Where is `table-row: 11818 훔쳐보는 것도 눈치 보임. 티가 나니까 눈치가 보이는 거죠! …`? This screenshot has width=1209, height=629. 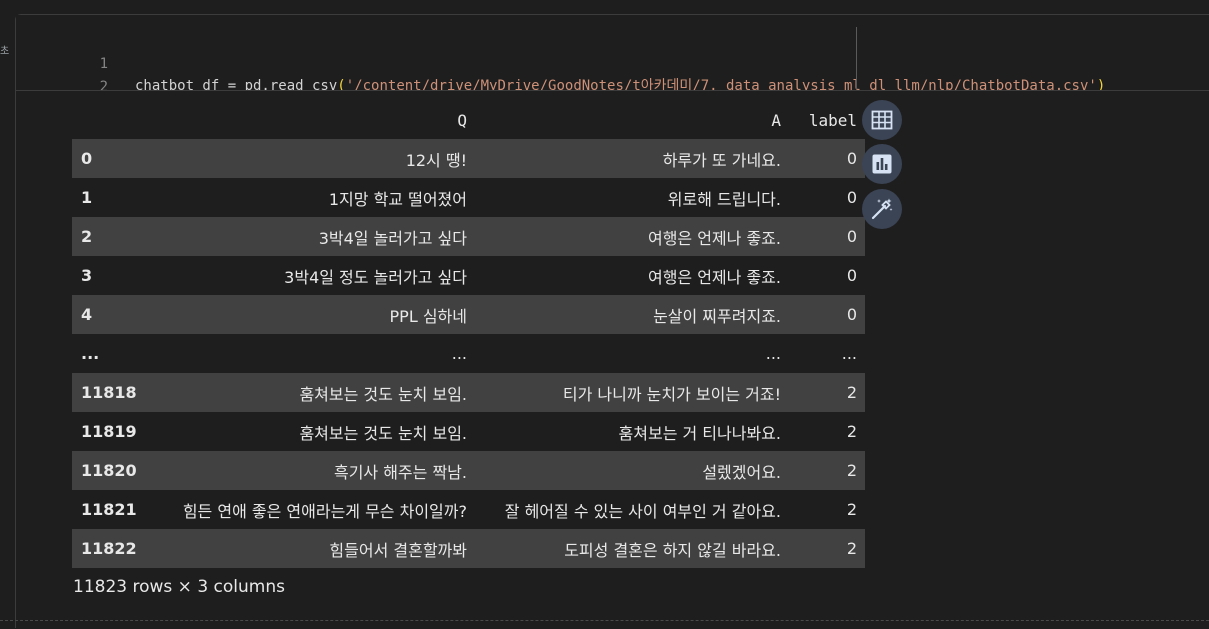 table-row: 11818 훔쳐보는 것도 눈치 보임. 티가 나니까 눈치가 보이는 거죠! … is located at coordinates (468, 392).